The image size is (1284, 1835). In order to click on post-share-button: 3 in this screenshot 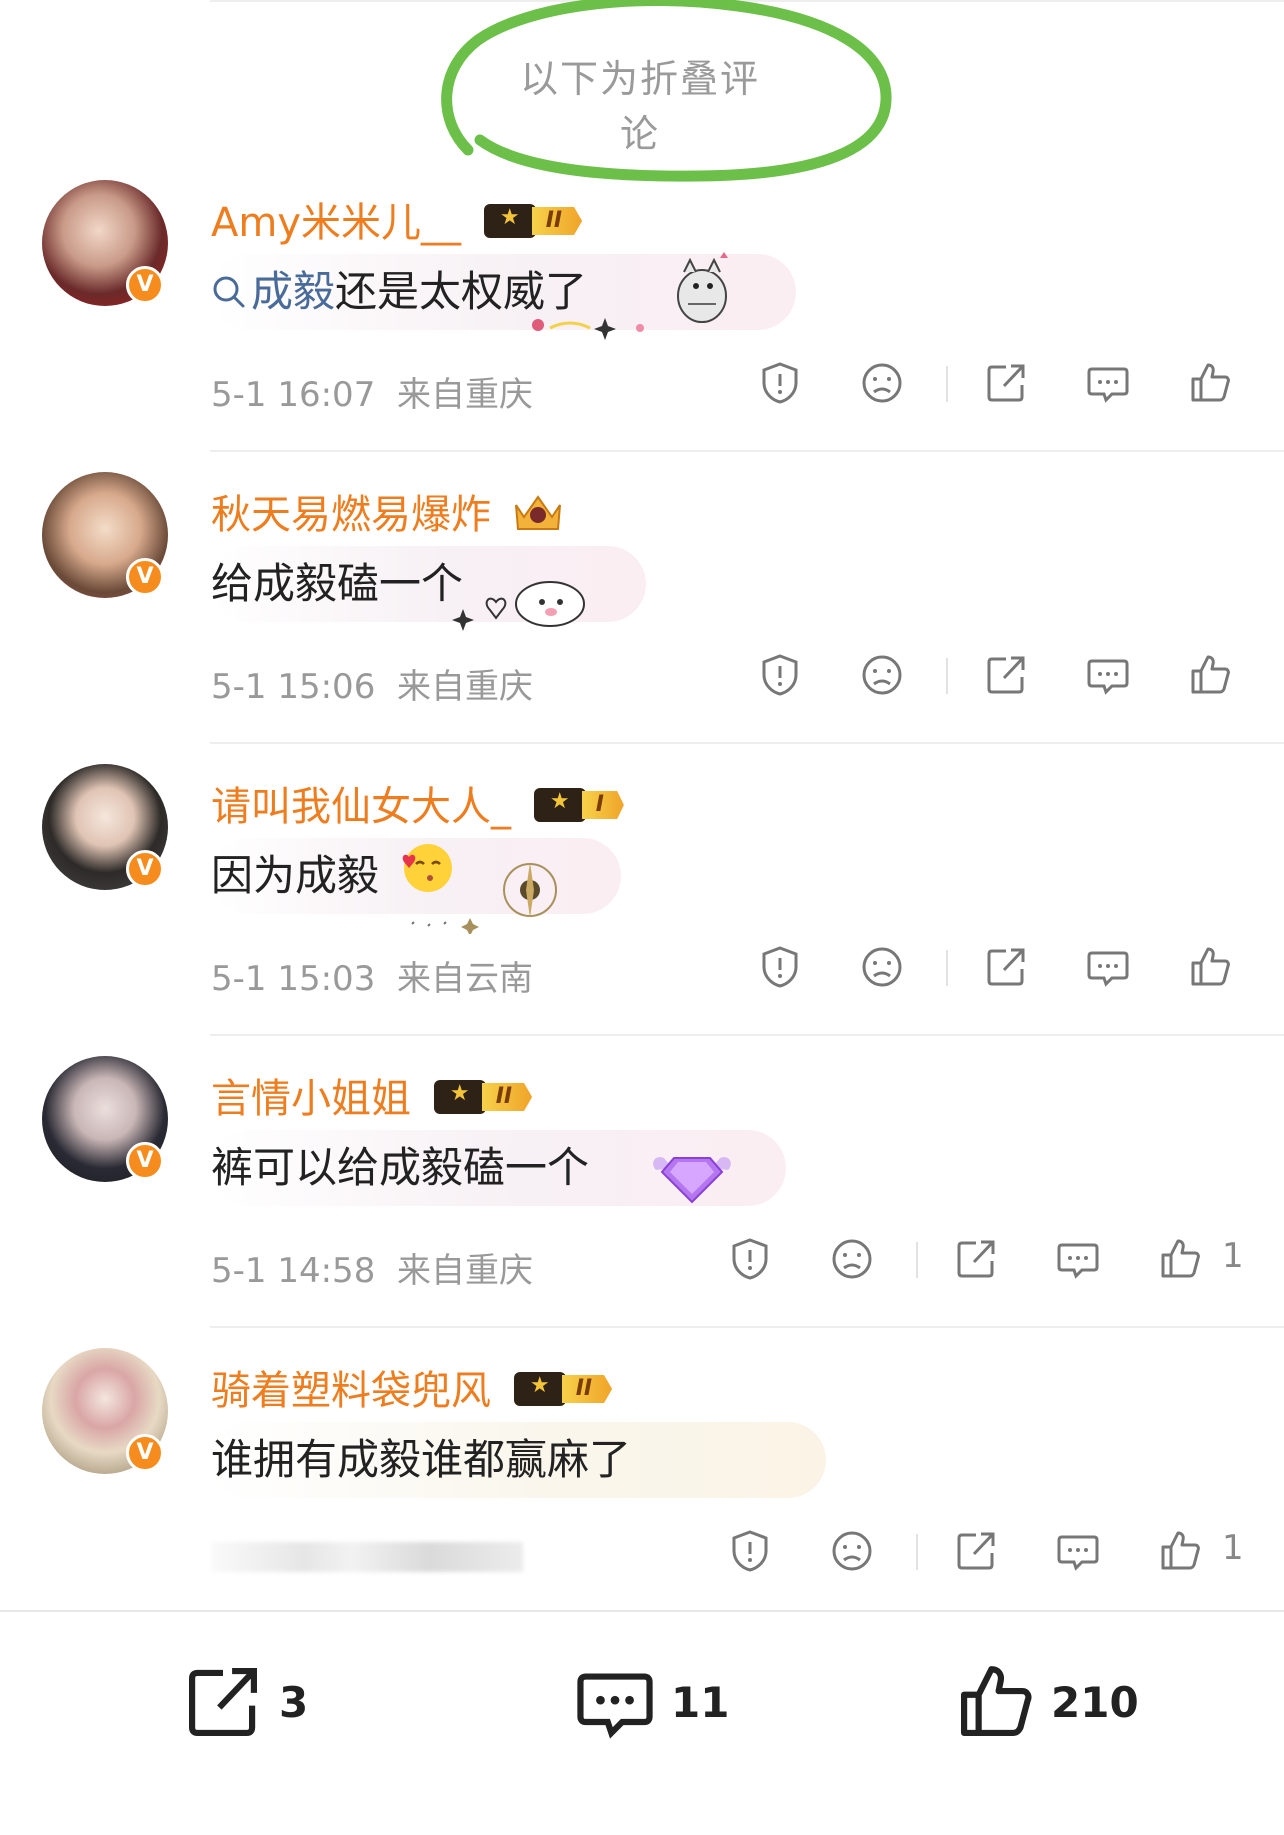, I will do `click(245, 1702)`.